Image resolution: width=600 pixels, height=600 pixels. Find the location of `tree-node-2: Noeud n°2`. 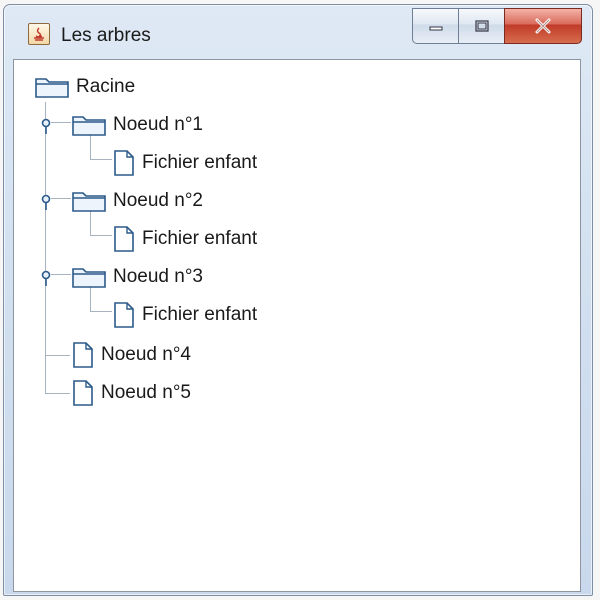

tree-node-2: Noeud n°2 is located at coordinates (137, 201).